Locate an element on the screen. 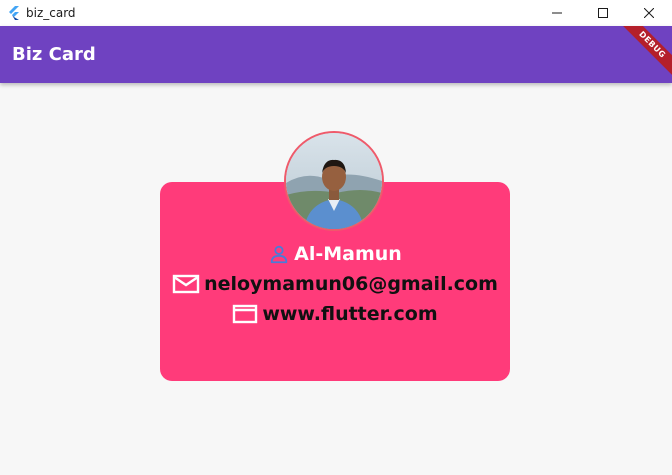 This screenshot has height=475, width=672. minimize-button is located at coordinates (557, 13).